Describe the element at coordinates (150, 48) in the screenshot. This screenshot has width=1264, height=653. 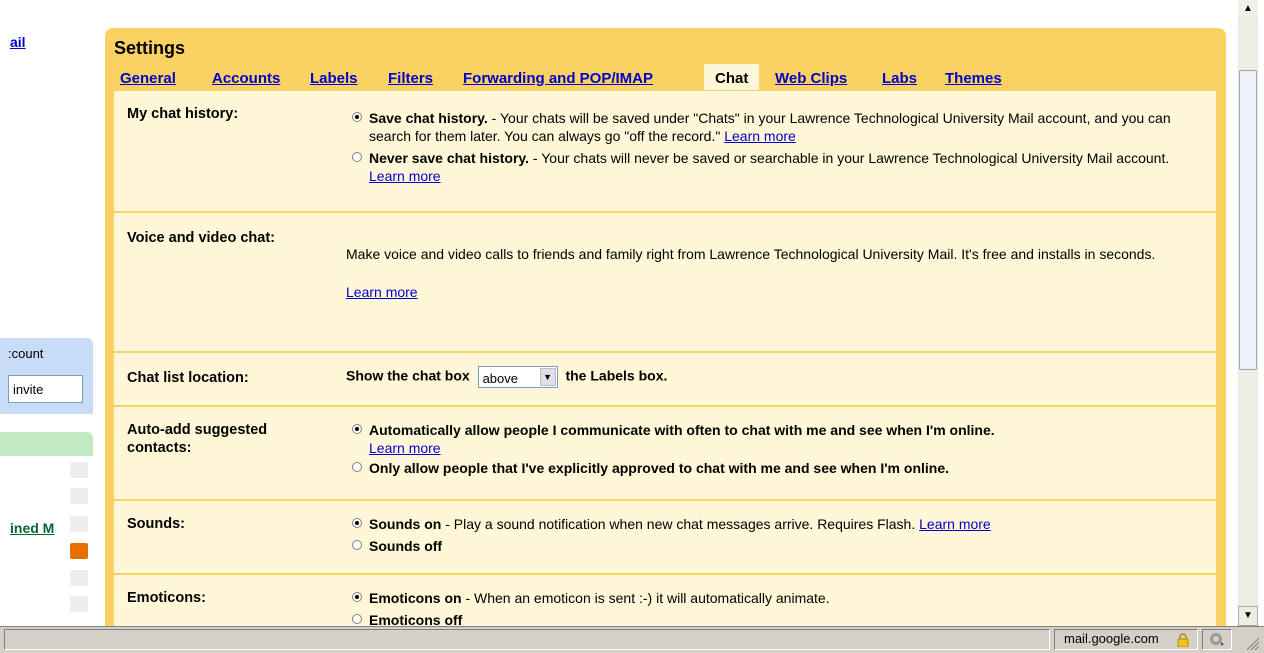
I see `page-title: Settings` at that location.